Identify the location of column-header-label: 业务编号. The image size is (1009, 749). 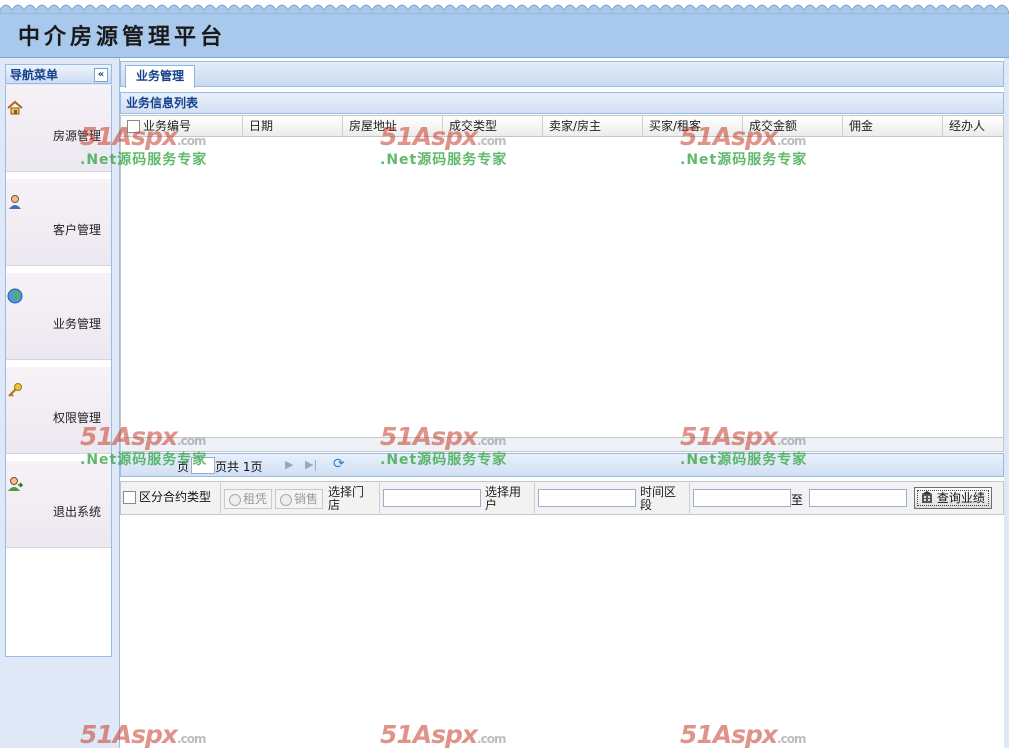
(167, 126).